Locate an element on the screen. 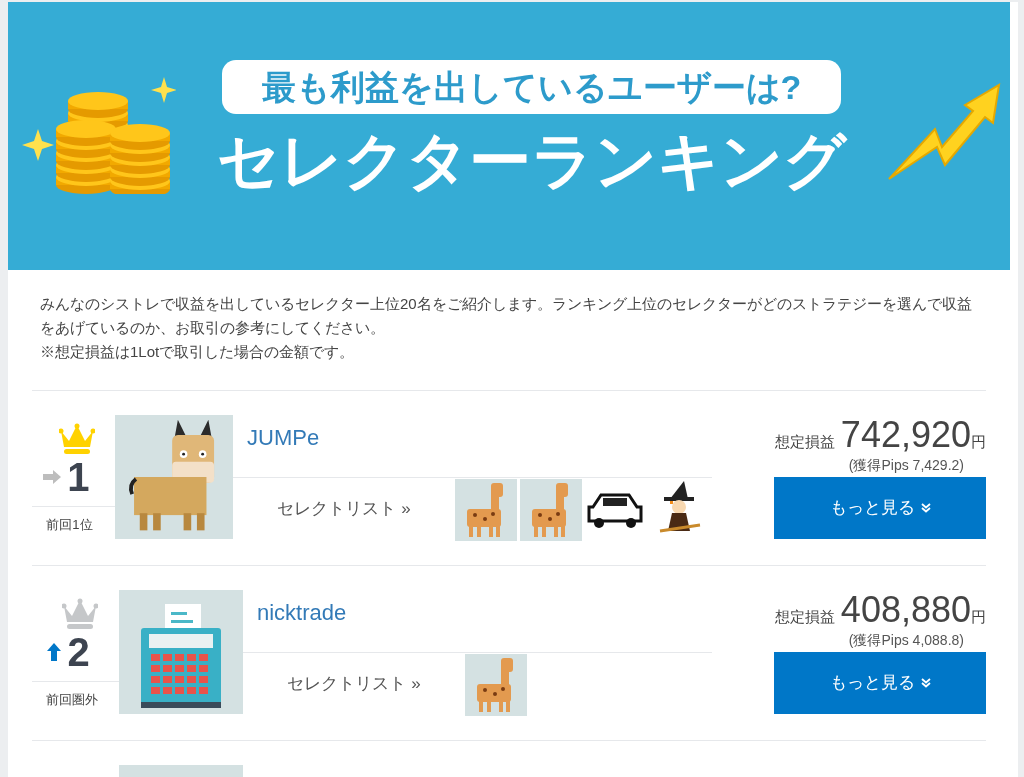 The image size is (1024, 777). zigzag-arrow-icon is located at coordinates (944, 131).